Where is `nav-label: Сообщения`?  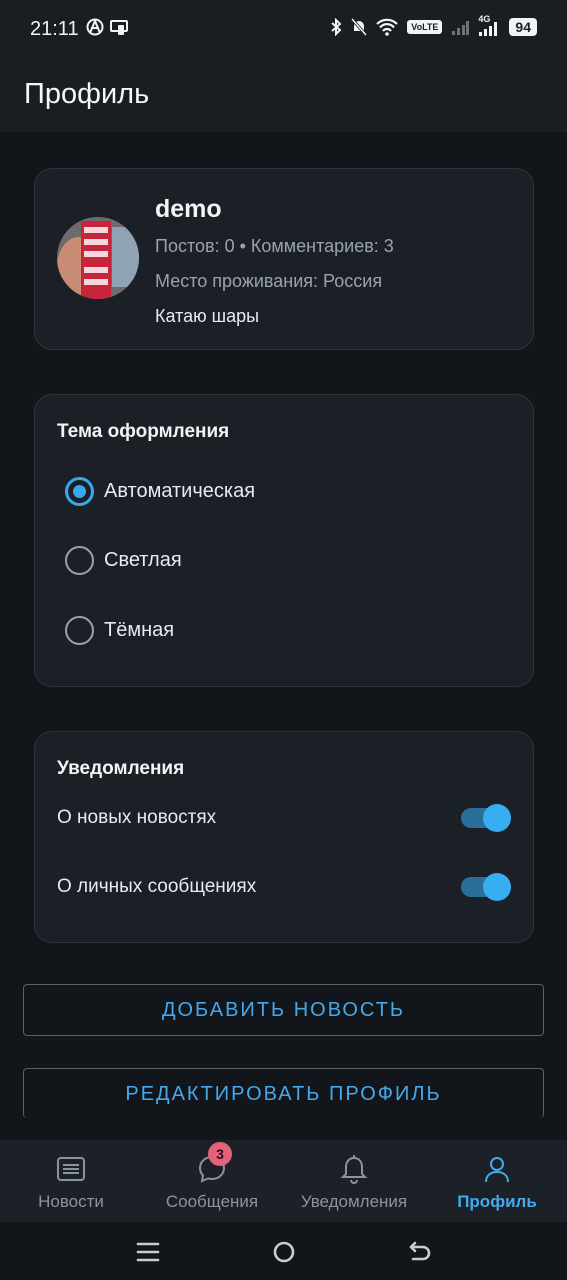
nav-label: Сообщения is located at coordinates (212, 1201).